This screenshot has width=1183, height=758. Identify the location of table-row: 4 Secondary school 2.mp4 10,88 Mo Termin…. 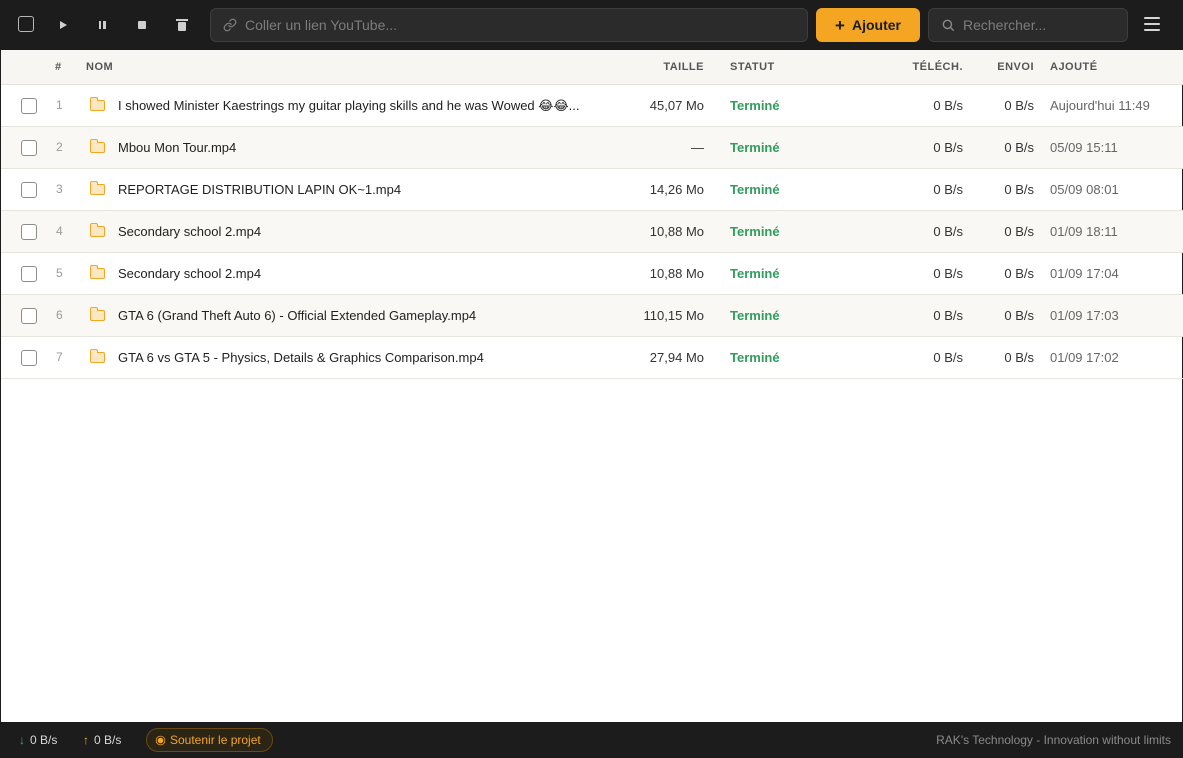
(592, 232).